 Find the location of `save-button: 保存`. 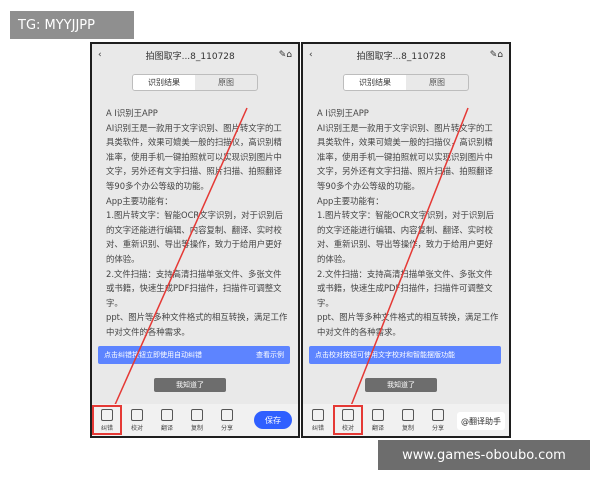

save-button: 保存 is located at coordinates (273, 420).